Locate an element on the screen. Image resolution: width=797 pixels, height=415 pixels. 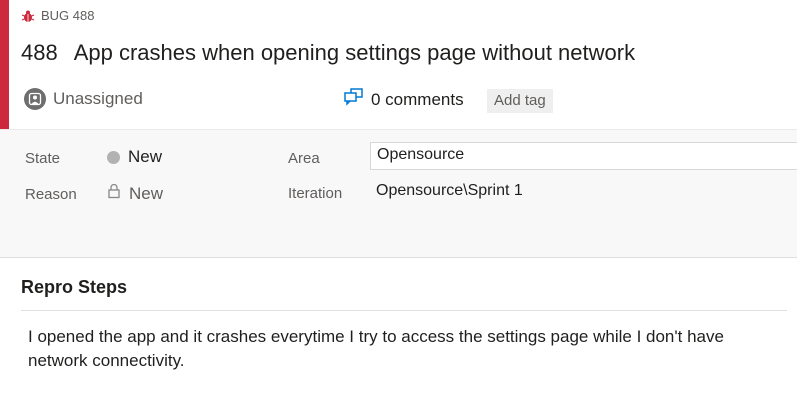
add-tag-button: Add tag is located at coordinates (520, 101).